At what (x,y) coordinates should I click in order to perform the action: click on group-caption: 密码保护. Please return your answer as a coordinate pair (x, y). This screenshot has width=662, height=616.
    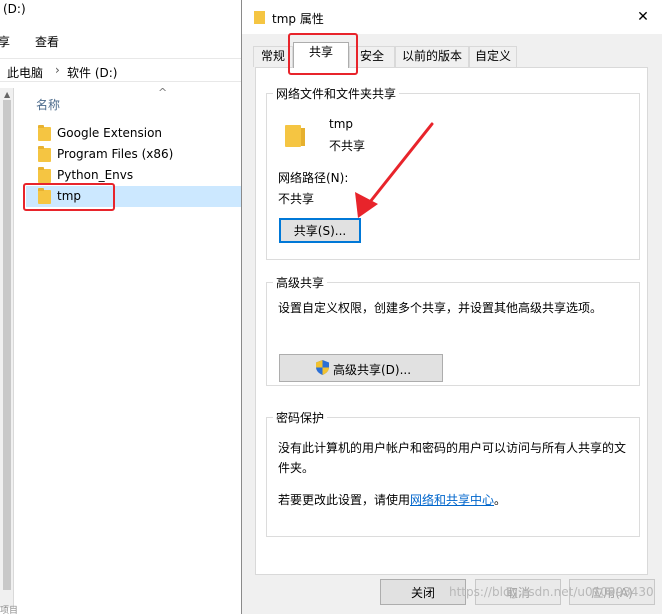
    Looking at the image, I should click on (300, 417).